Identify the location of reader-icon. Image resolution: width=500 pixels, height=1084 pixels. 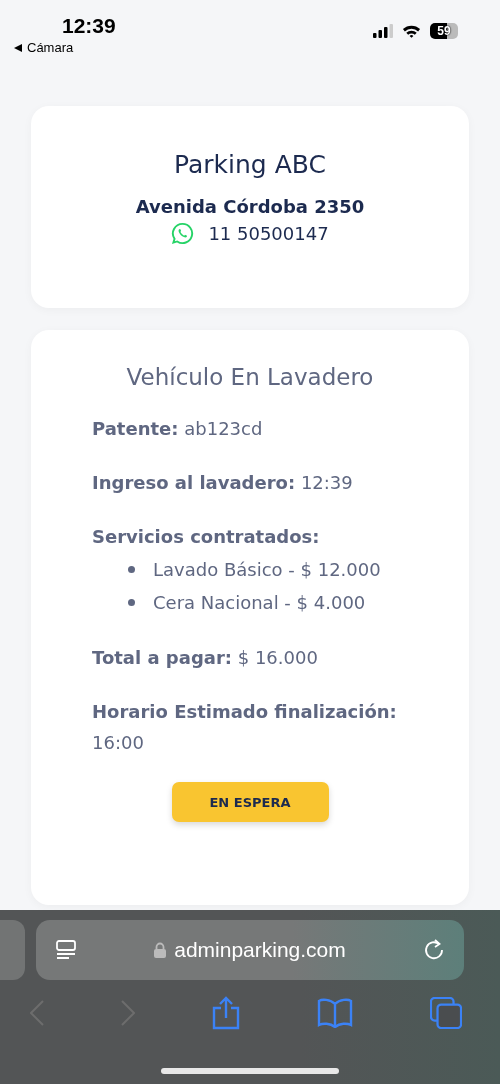
(66, 950).